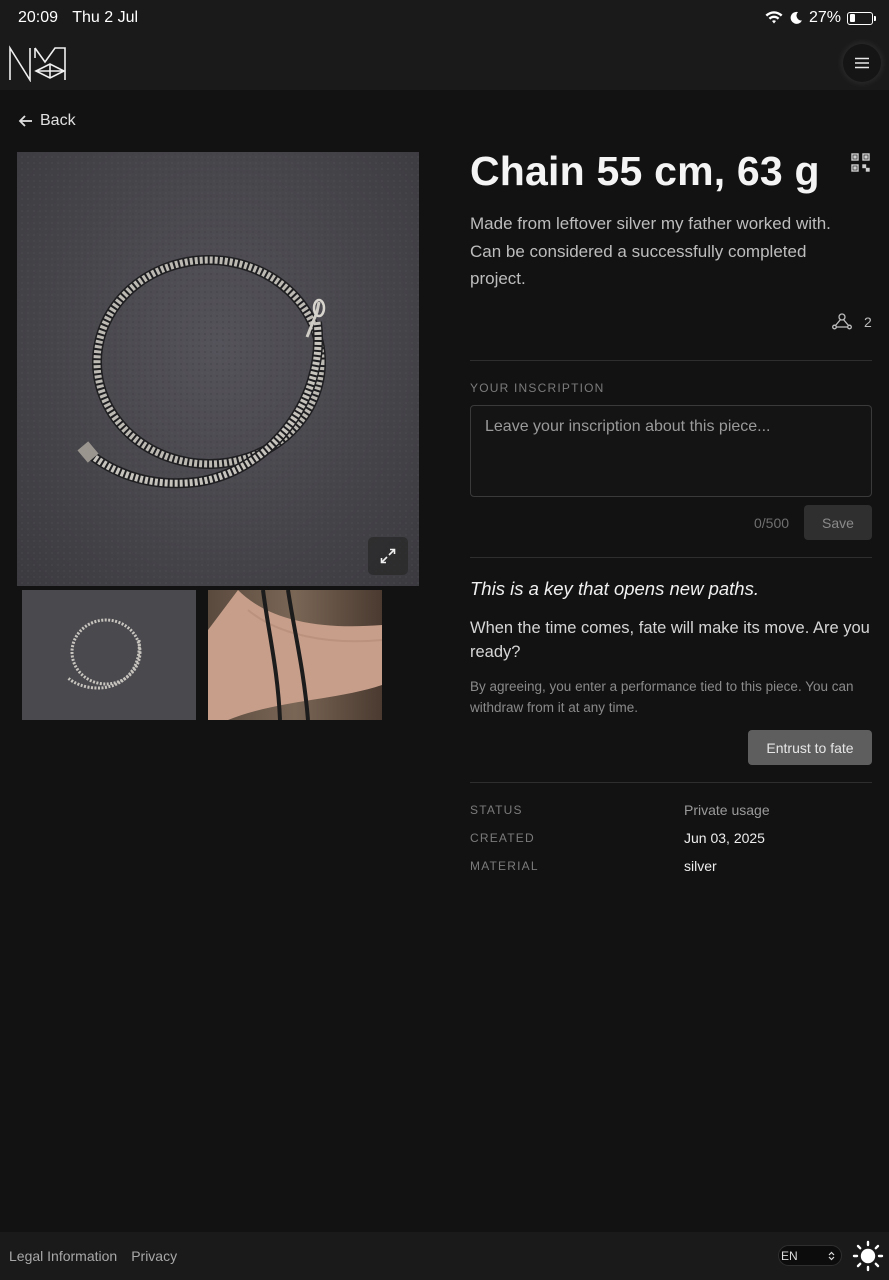 The width and height of the screenshot is (889, 1280). I want to click on inscription-label: YOUR INSCRIPTION, so click(537, 388).